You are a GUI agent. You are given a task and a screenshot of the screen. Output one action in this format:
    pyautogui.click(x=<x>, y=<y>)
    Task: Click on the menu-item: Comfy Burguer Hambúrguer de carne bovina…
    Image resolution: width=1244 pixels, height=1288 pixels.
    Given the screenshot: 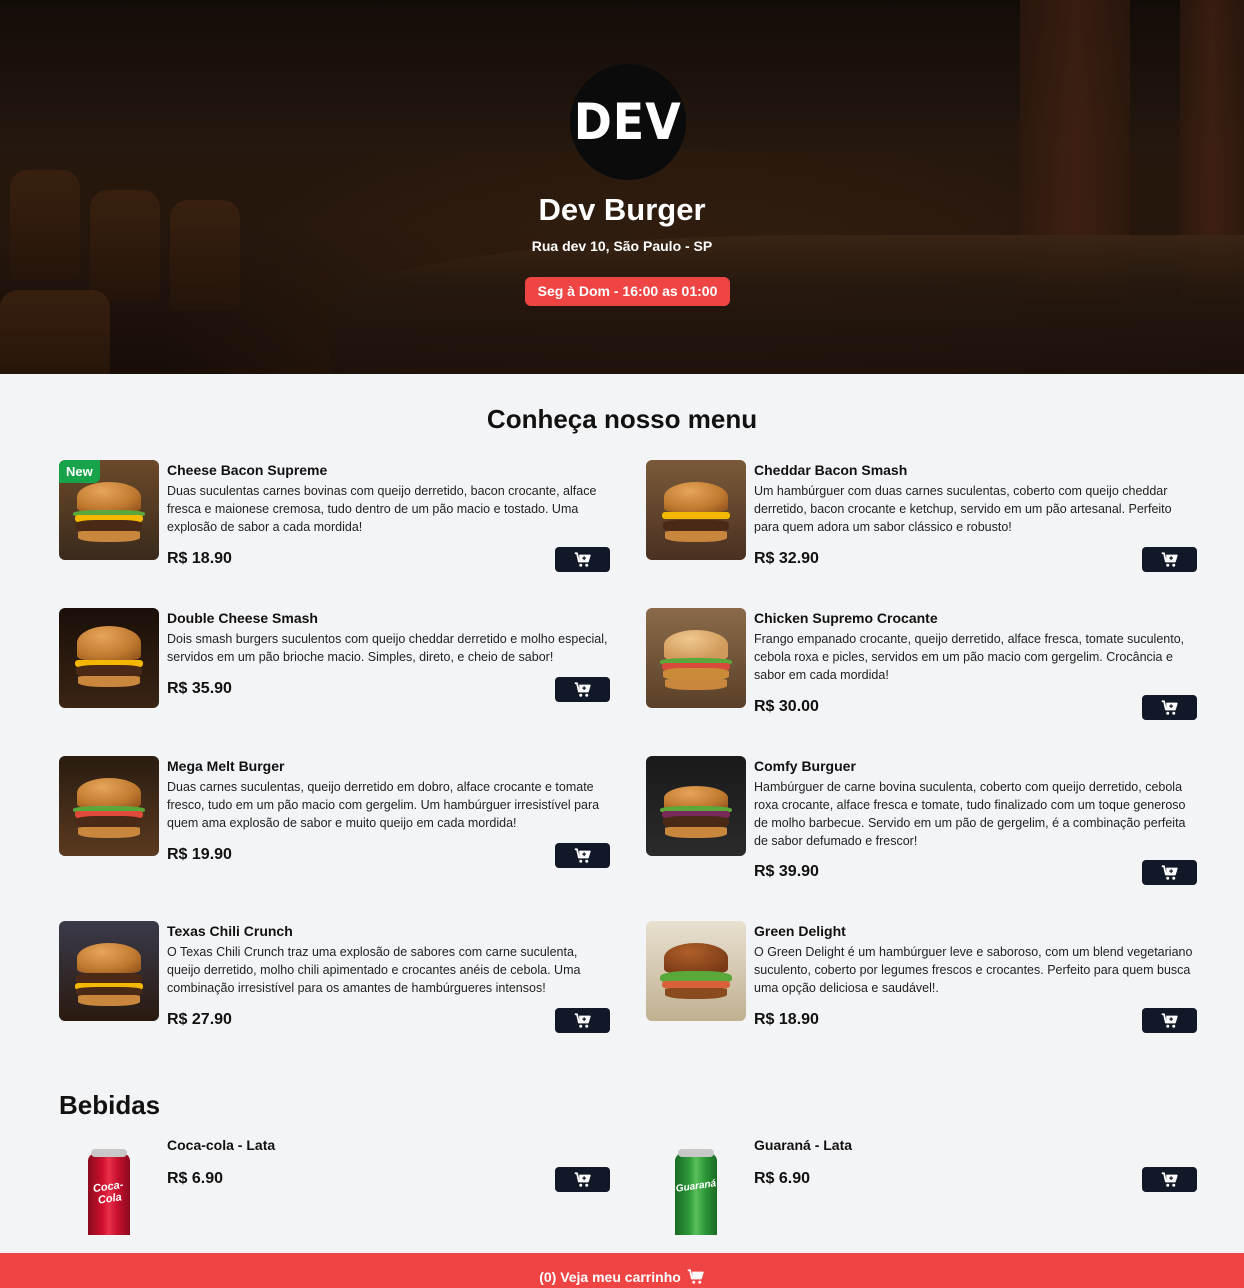 What is the action you would take?
    pyautogui.click(x=921, y=821)
    